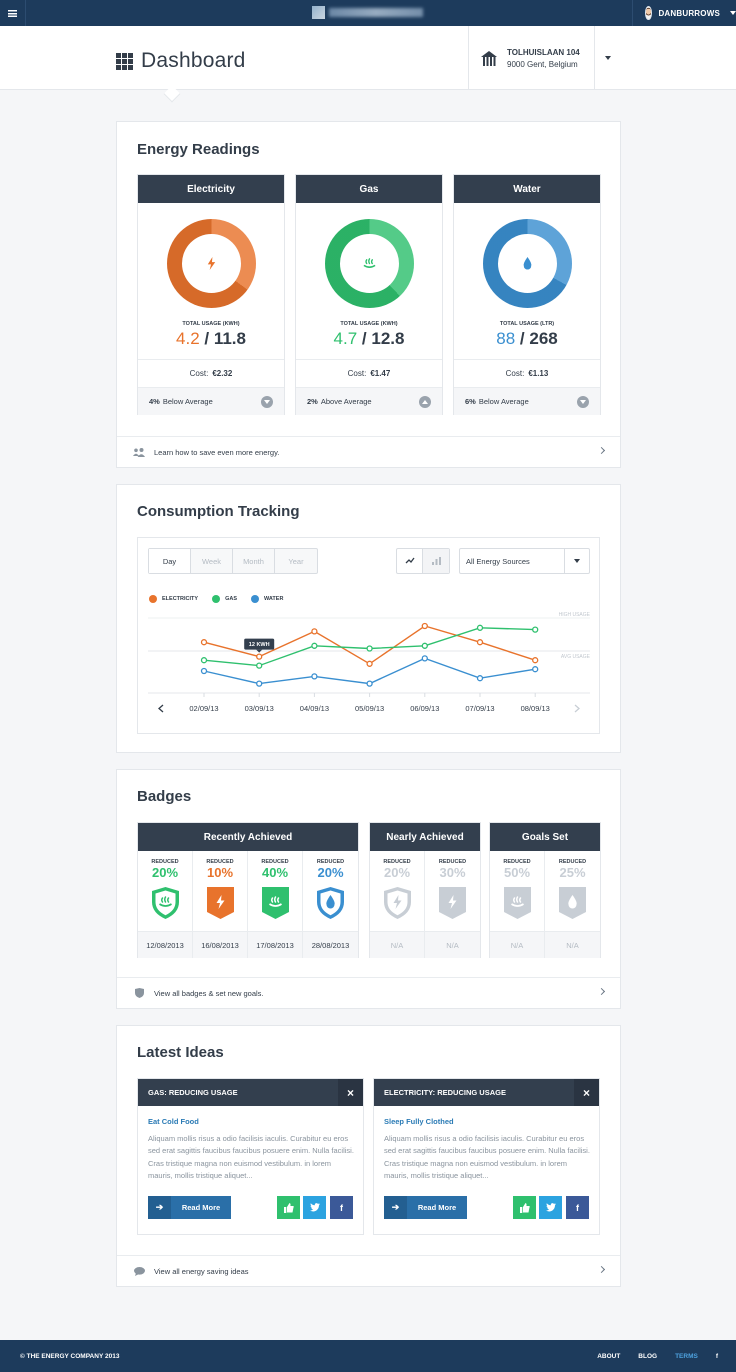  Describe the element at coordinates (368, 451) in the screenshot. I see `save-energy-link: Learn how to save even more energy.` at that location.